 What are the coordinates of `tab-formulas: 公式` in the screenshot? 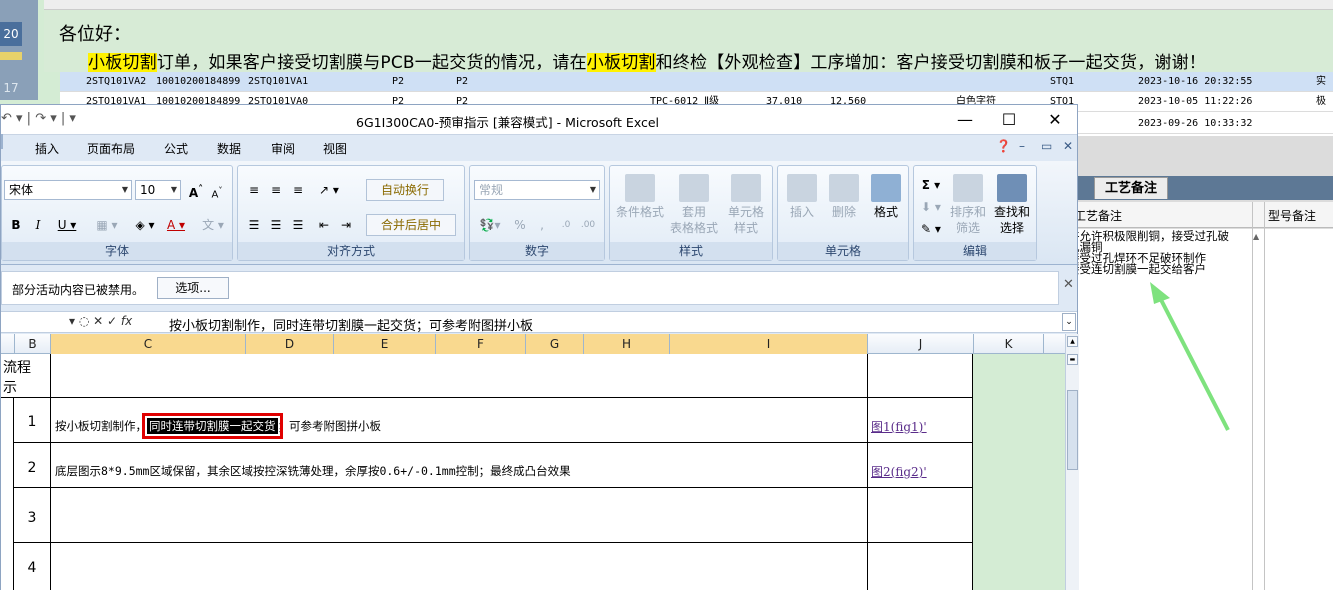 It's located at (176, 148).